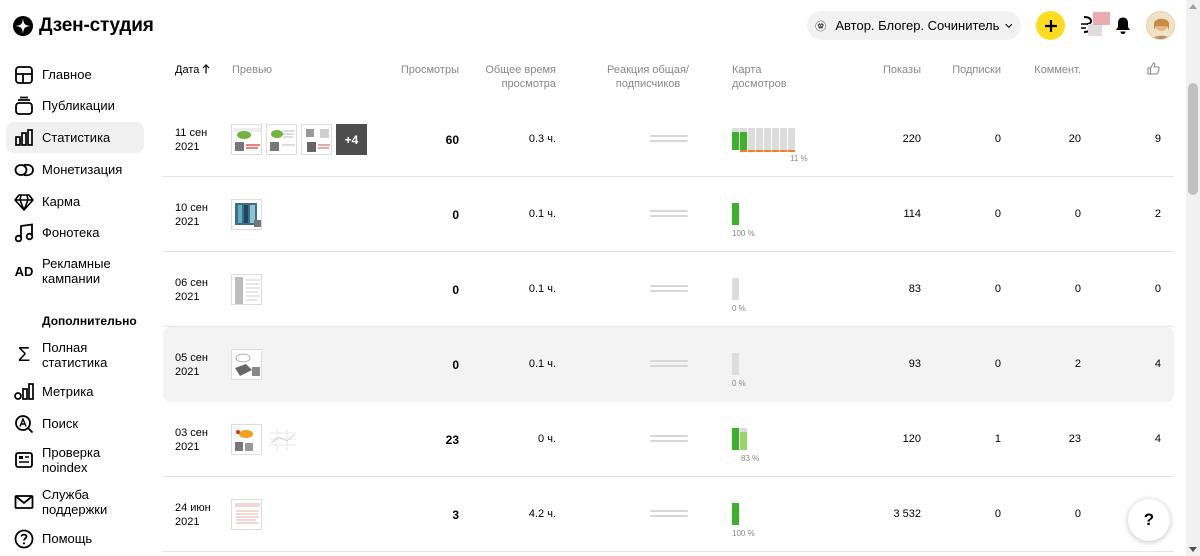 This screenshot has height=556, width=1200. I want to click on sidebar-item-label: Фонотека, so click(71, 232).